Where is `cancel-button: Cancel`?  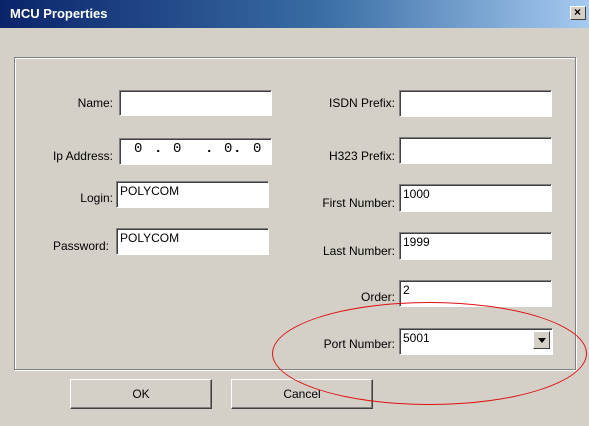 cancel-button: Cancel is located at coordinates (302, 394).